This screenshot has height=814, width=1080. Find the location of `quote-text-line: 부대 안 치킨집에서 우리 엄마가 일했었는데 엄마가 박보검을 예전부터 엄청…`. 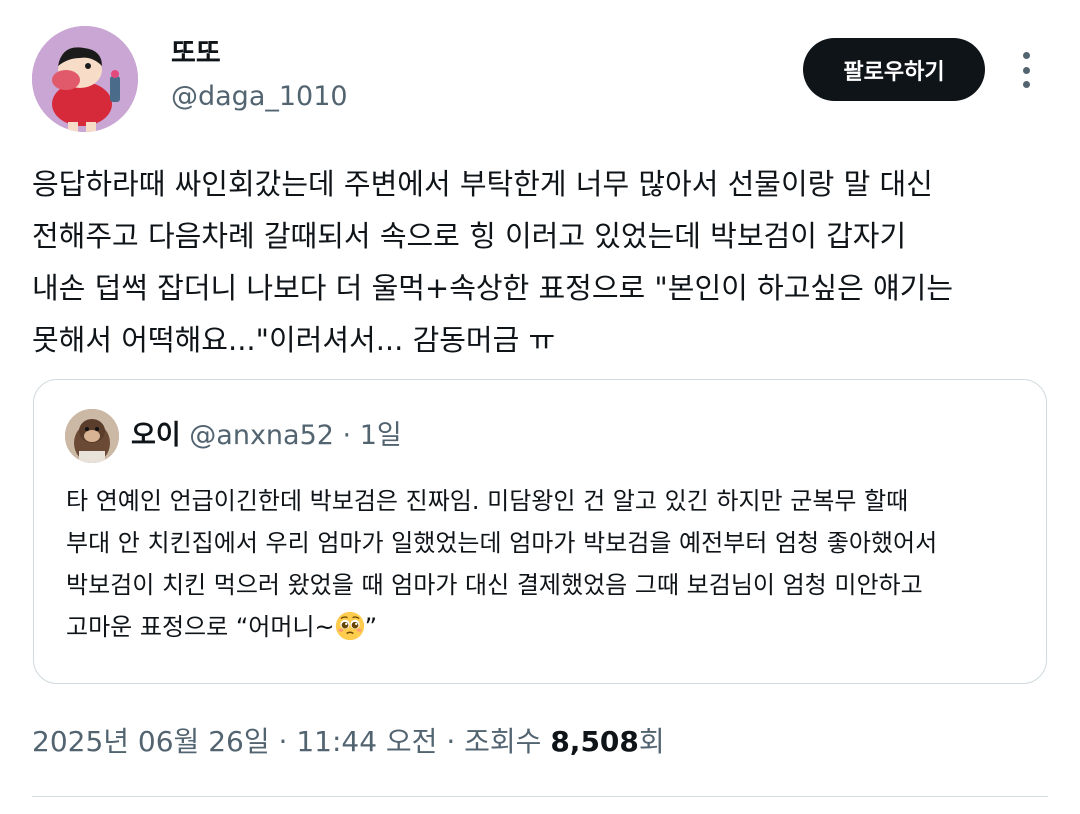

quote-text-line: 부대 안 치킨집에서 우리 엄마가 일했었는데 엄마가 박보검을 예전부터 엄청… is located at coordinates (502, 543).